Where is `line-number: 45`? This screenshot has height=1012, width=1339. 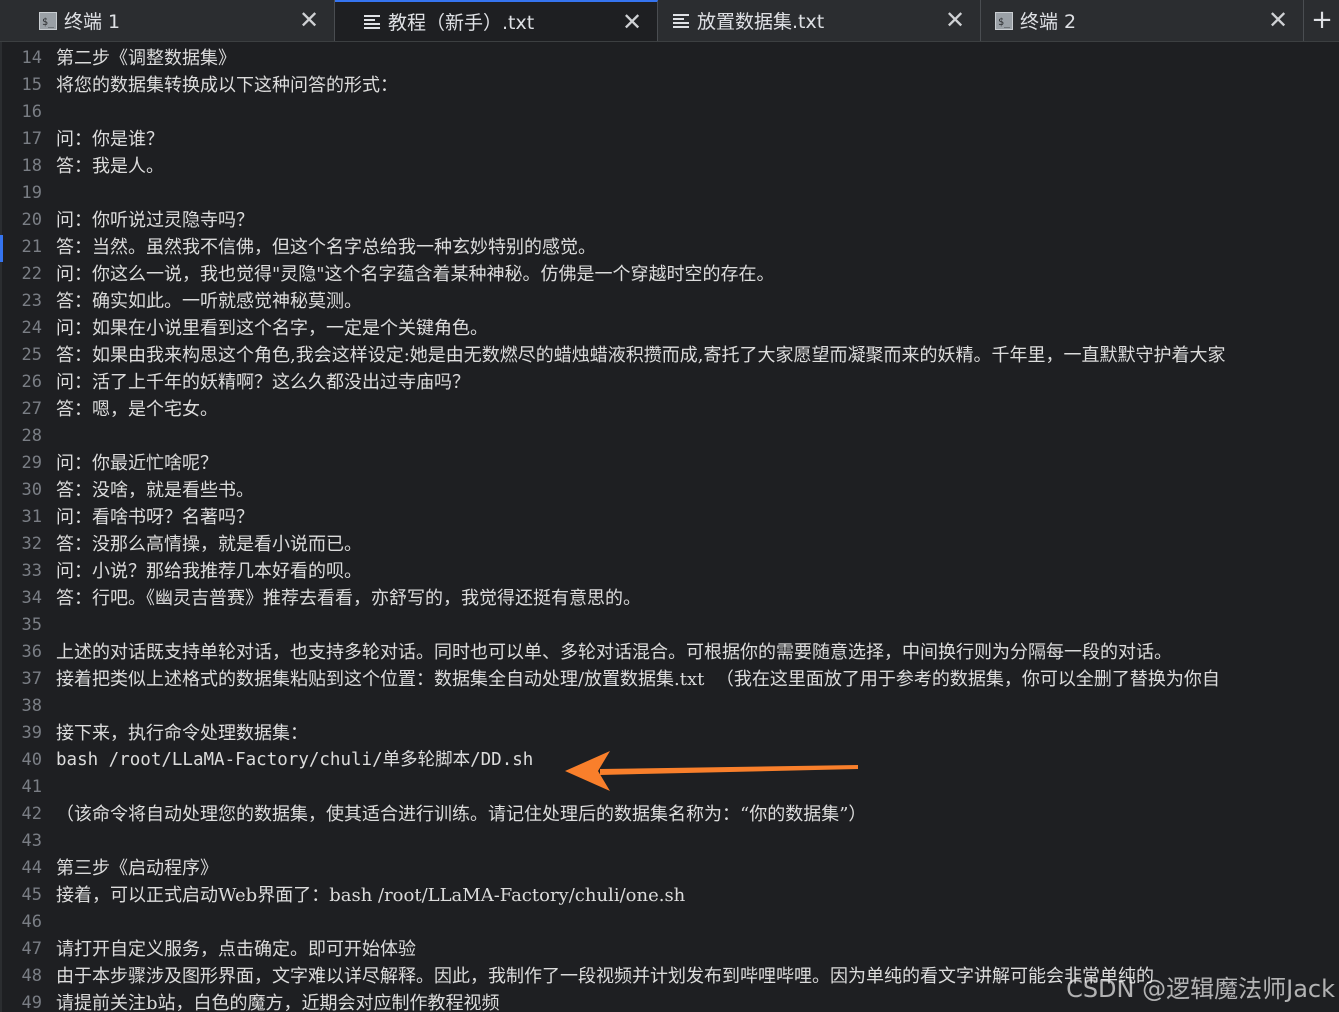 line-number: 45 is located at coordinates (31, 895).